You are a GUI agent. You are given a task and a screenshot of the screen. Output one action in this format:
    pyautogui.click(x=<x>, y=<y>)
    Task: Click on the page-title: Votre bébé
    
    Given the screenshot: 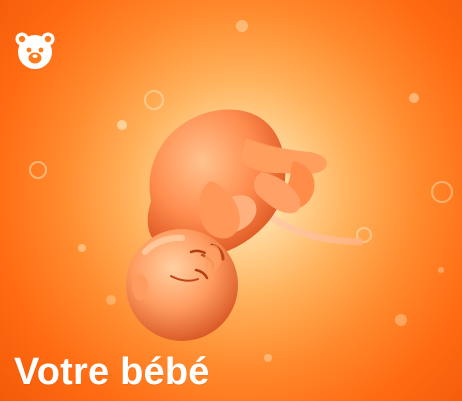 What is the action you would take?
    pyautogui.click(x=112, y=372)
    